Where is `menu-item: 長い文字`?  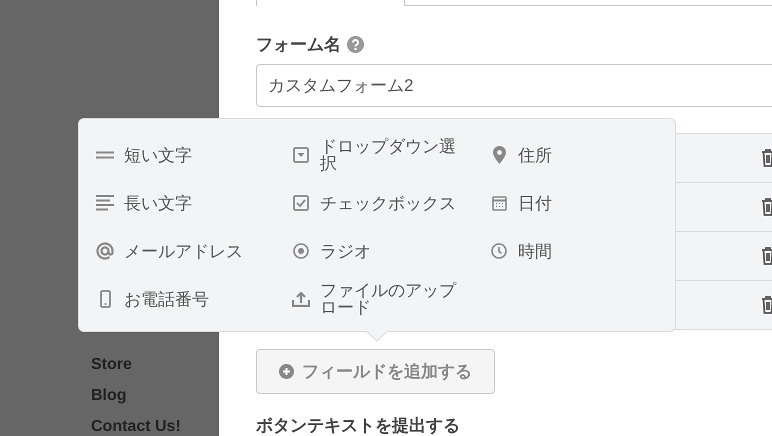 menu-item: 長い文字 is located at coordinates (158, 203).